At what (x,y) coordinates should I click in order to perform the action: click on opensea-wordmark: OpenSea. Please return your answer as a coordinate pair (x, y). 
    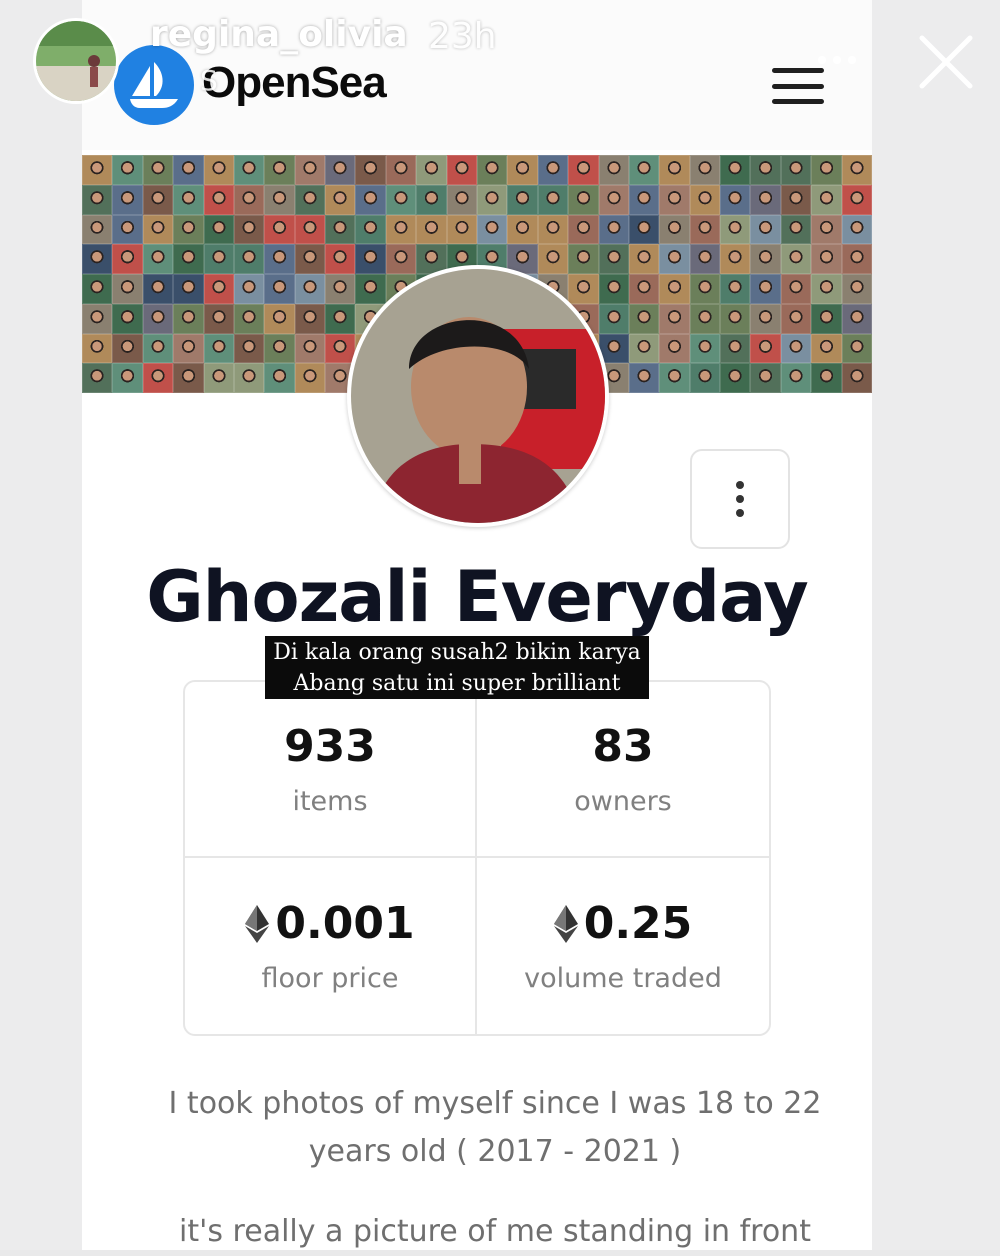
    Looking at the image, I should click on (294, 83).